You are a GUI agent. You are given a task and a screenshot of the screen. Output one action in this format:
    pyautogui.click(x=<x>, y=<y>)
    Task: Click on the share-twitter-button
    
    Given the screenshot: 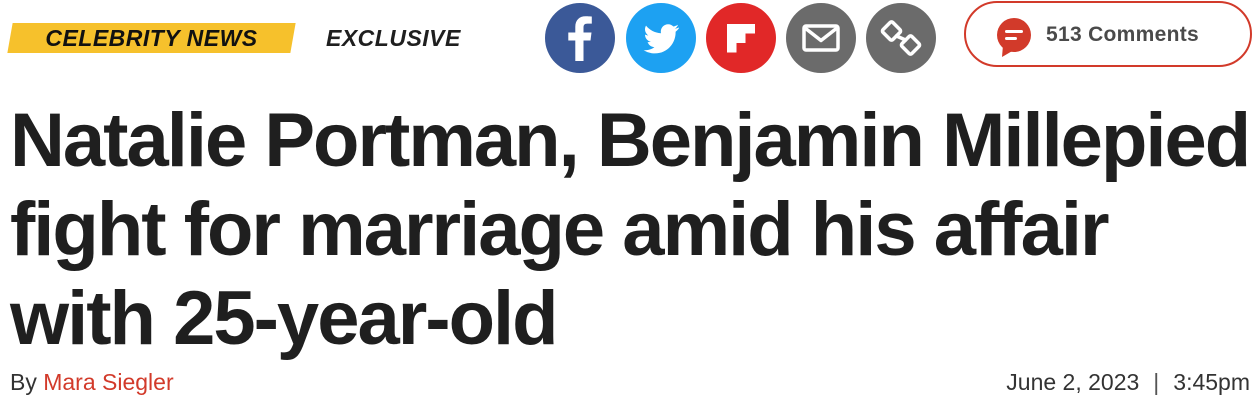 What is the action you would take?
    pyautogui.click(x=661, y=38)
    